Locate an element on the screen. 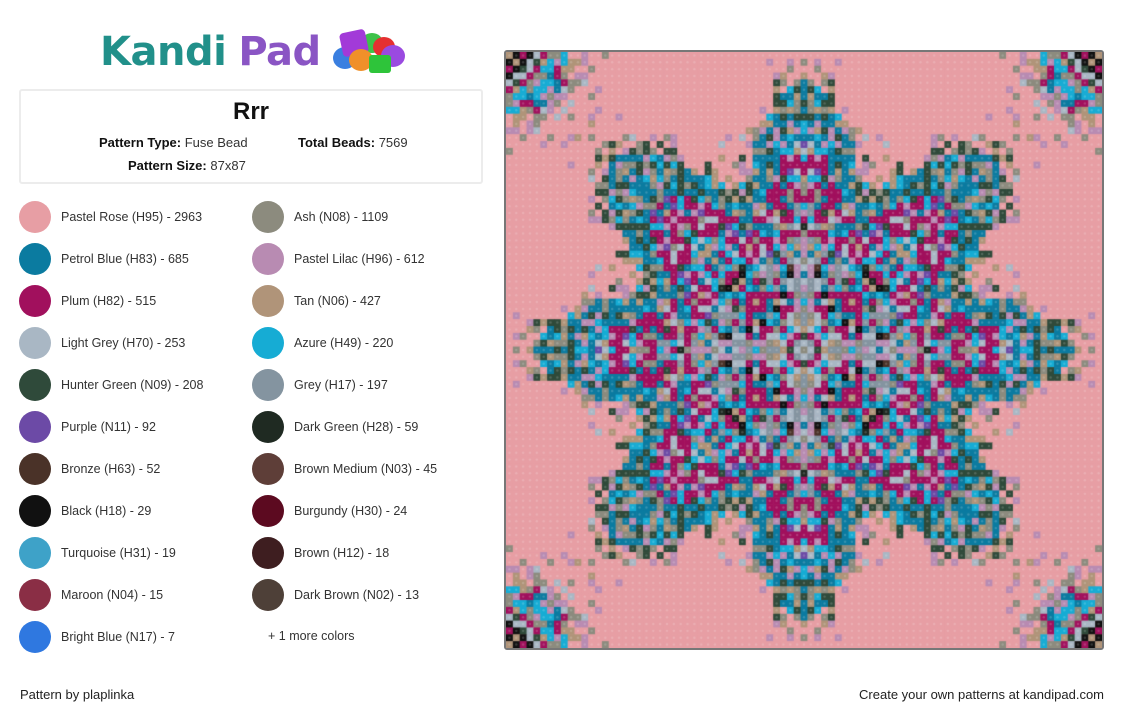 The image size is (1124, 720). total-beads: Total Beads: 7569 is located at coordinates (353, 142).